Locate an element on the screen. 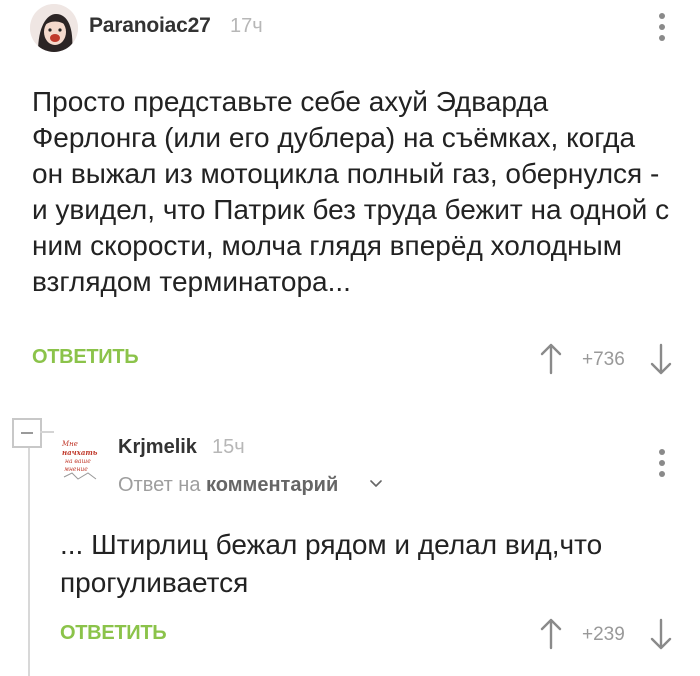  avatar: Мне начхать на ваше мнение is located at coordinates (81, 459).